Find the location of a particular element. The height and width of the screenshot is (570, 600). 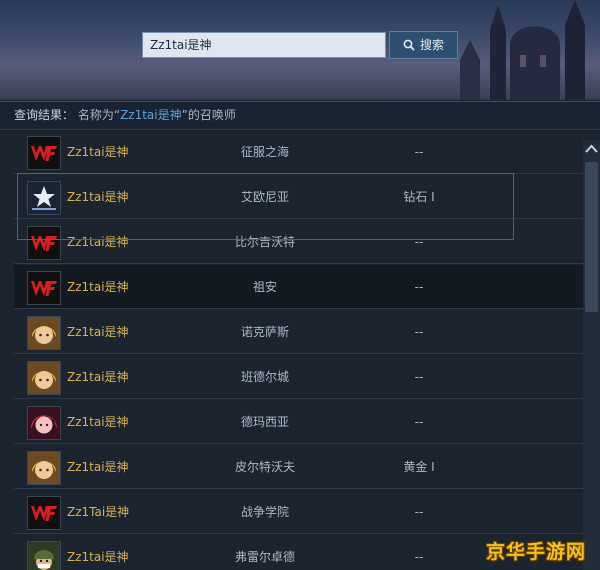

search-button-label: 搜索 is located at coordinates (431, 45).